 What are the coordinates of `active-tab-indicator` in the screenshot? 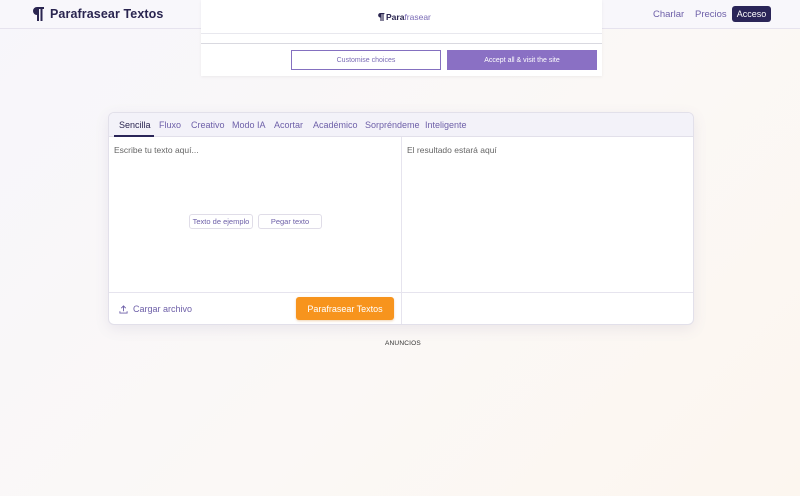 It's located at (134, 136).